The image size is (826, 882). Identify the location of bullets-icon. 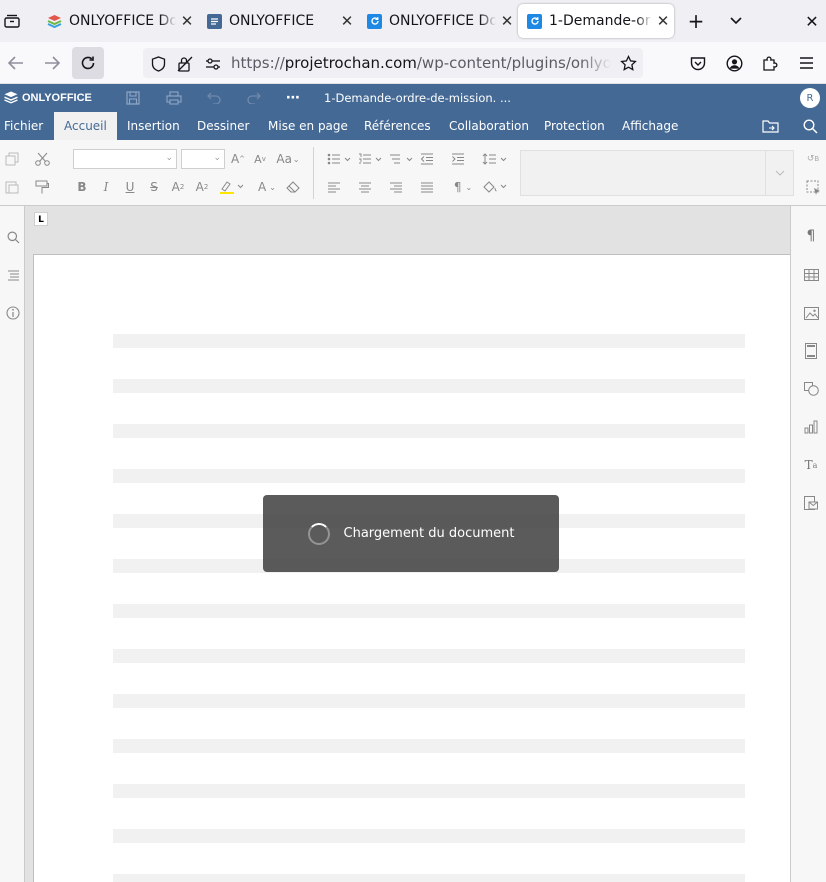
(339, 159).